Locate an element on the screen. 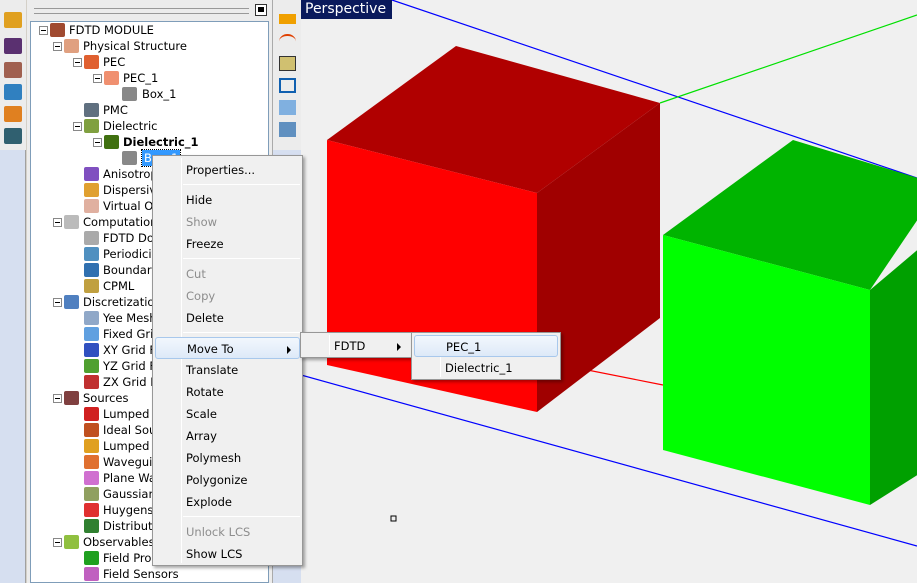 This screenshot has width=917, height=583. tree-item-label: Observables is located at coordinates (119, 542).